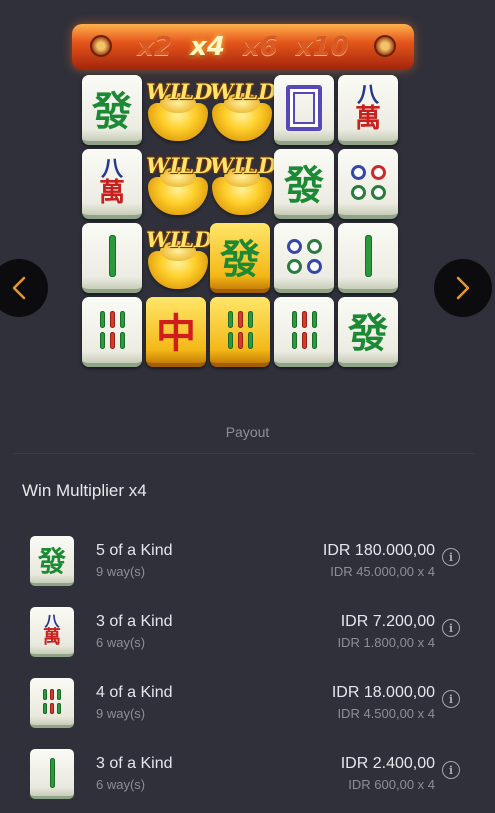  I want to click on five-dots-tile-icon, so click(368, 184).